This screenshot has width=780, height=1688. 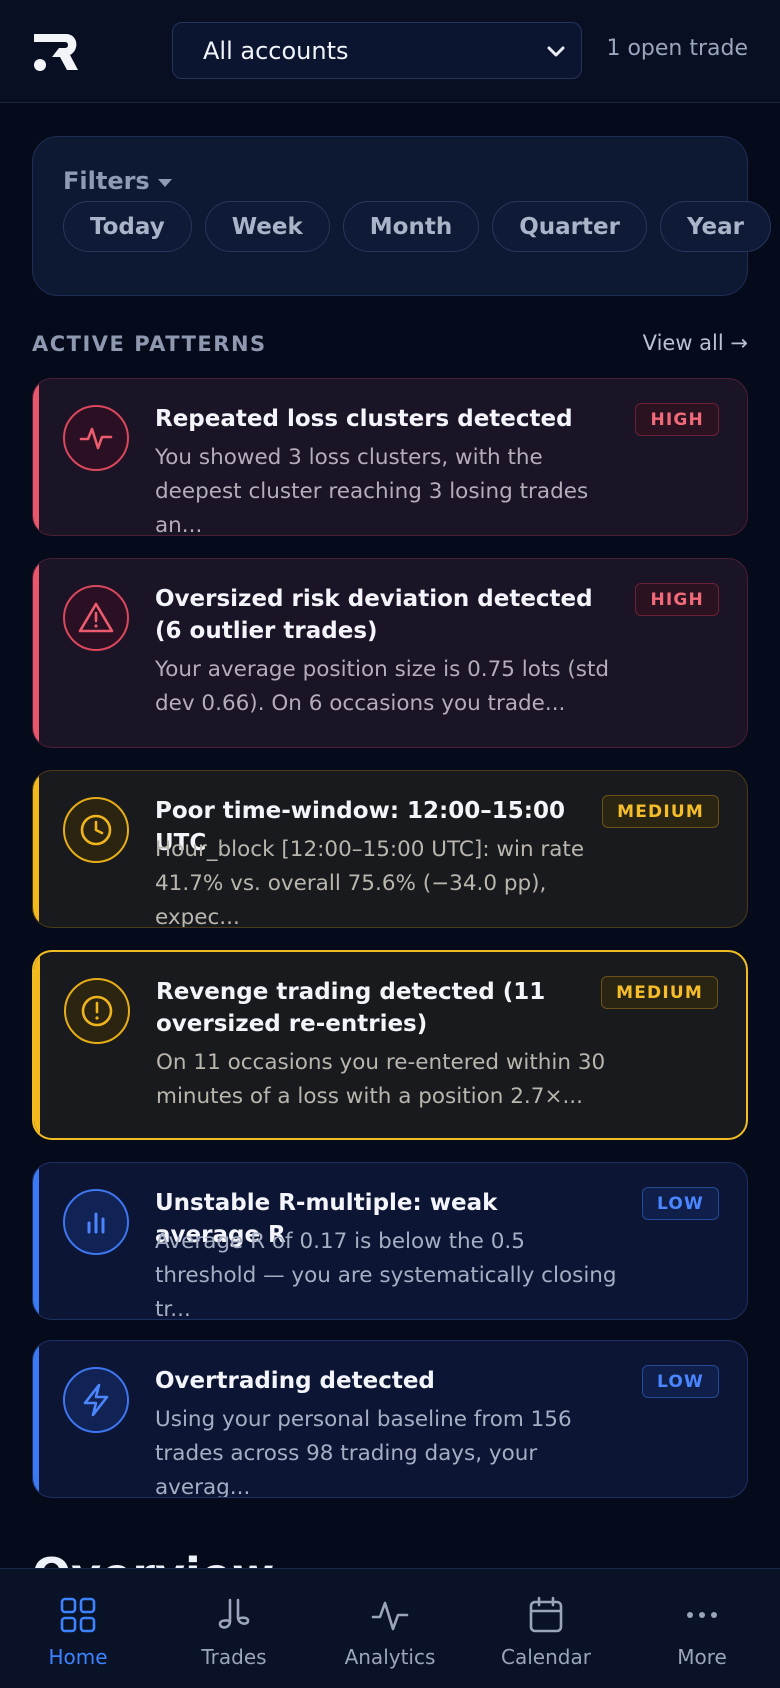 I want to click on alert-circle-icon, so click(x=97, y=1011).